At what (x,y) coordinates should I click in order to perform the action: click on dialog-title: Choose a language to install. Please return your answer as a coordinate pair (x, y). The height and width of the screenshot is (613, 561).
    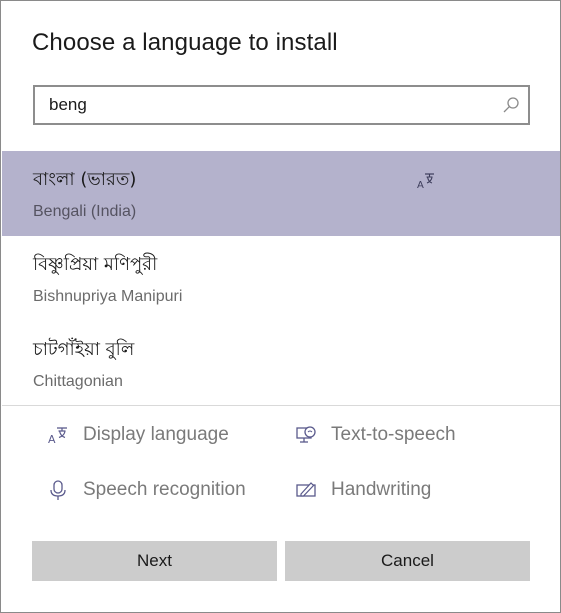
    Looking at the image, I should click on (185, 42).